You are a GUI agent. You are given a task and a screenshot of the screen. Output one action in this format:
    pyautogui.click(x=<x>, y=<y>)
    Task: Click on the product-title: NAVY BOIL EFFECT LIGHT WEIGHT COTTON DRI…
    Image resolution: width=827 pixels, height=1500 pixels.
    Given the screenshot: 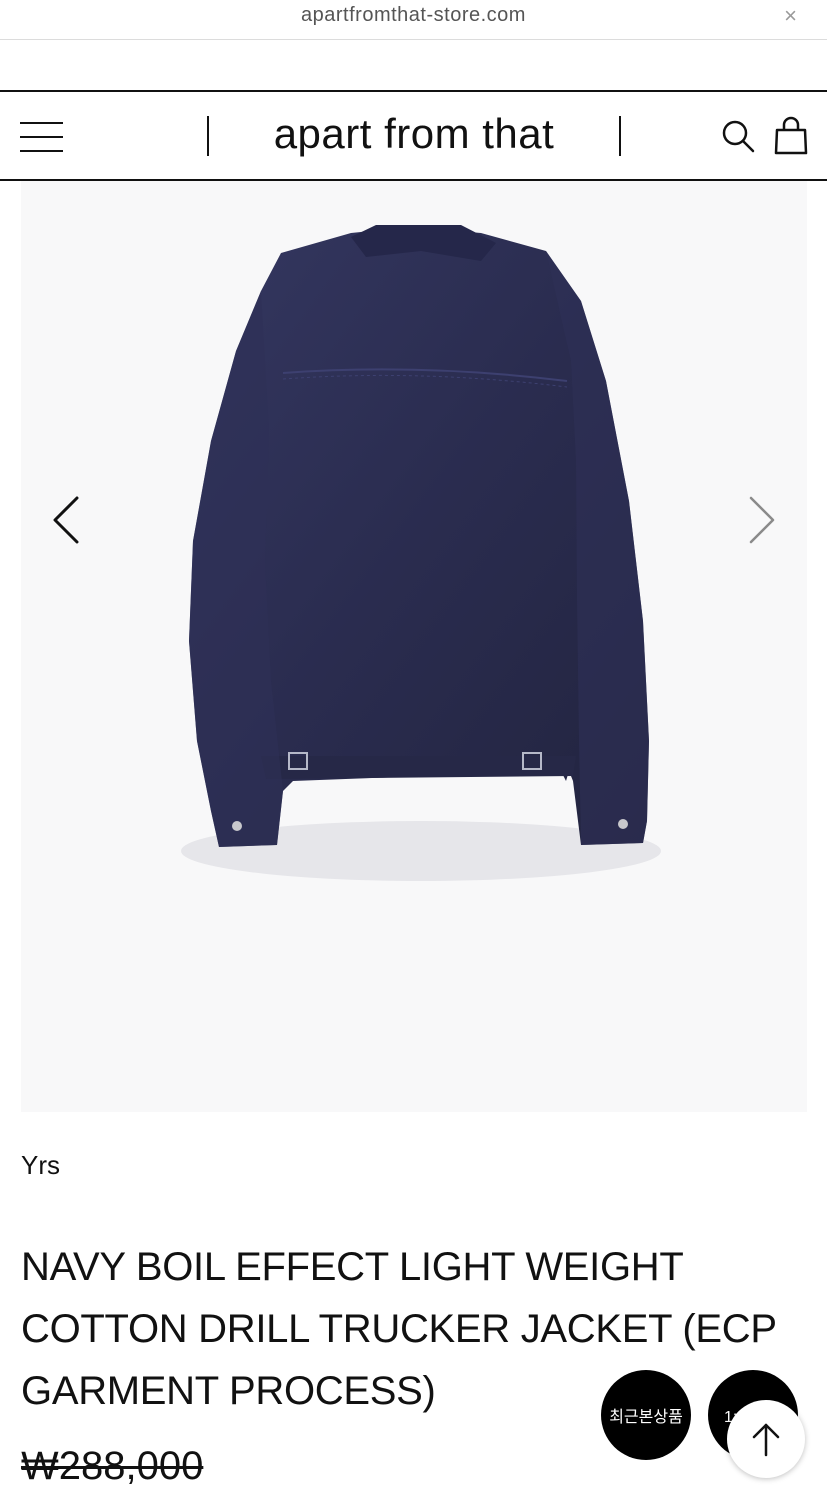 What is the action you would take?
    pyautogui.click(x=398, y=1329)
    